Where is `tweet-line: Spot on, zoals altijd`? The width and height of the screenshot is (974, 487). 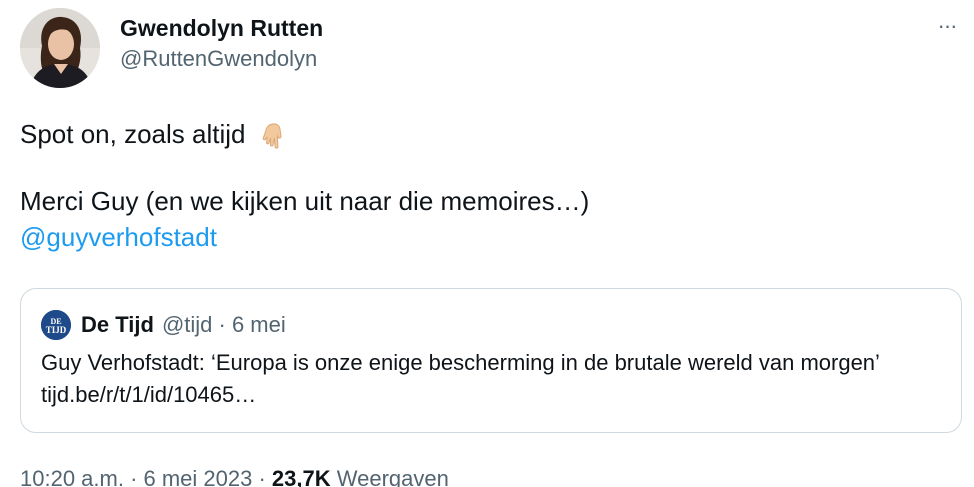 tweet-line: Spot on, zoals altijd is located at coordinates (304, 137).